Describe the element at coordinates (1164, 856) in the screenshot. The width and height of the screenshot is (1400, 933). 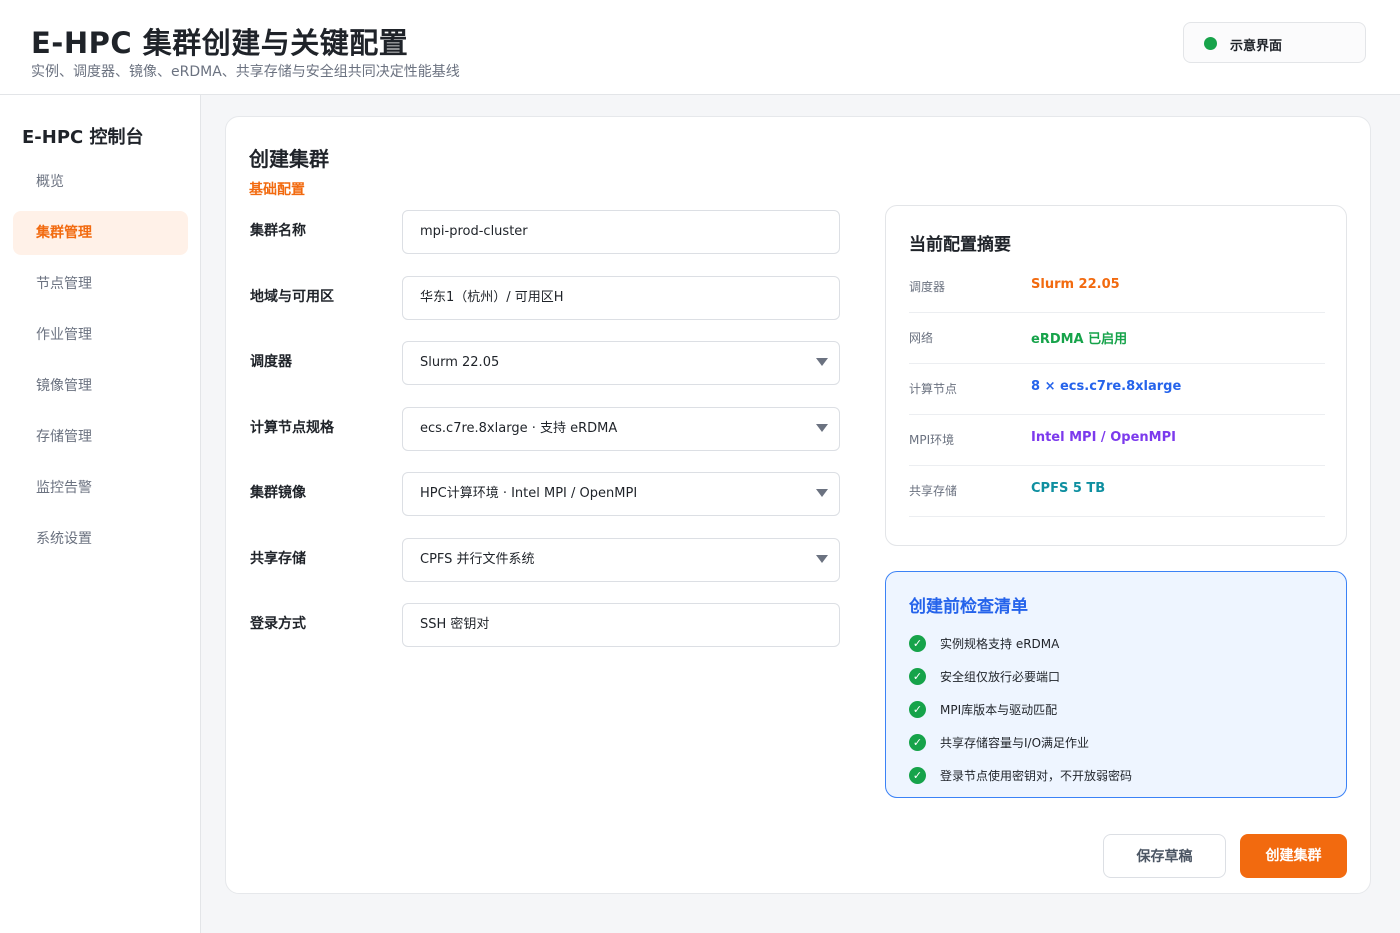
I see `save-draft-button: 保存草稿` at that location.